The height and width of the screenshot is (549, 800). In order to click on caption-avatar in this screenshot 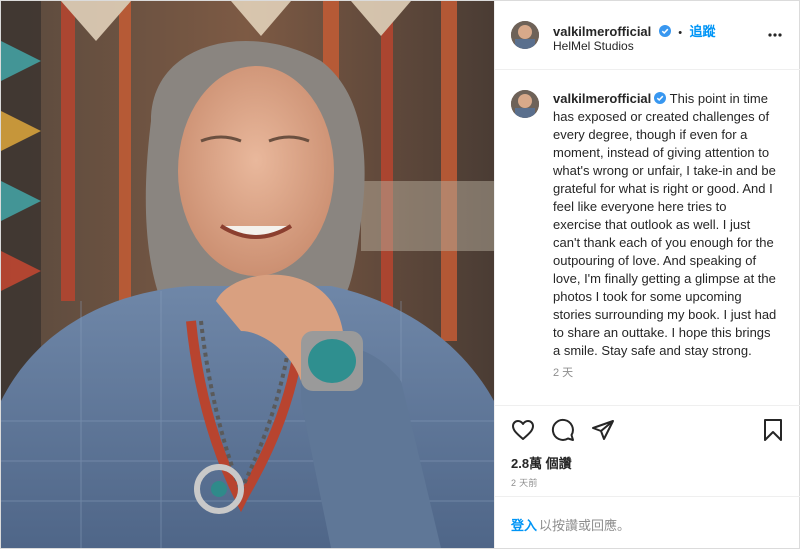, I will do `click(525, 104)`.